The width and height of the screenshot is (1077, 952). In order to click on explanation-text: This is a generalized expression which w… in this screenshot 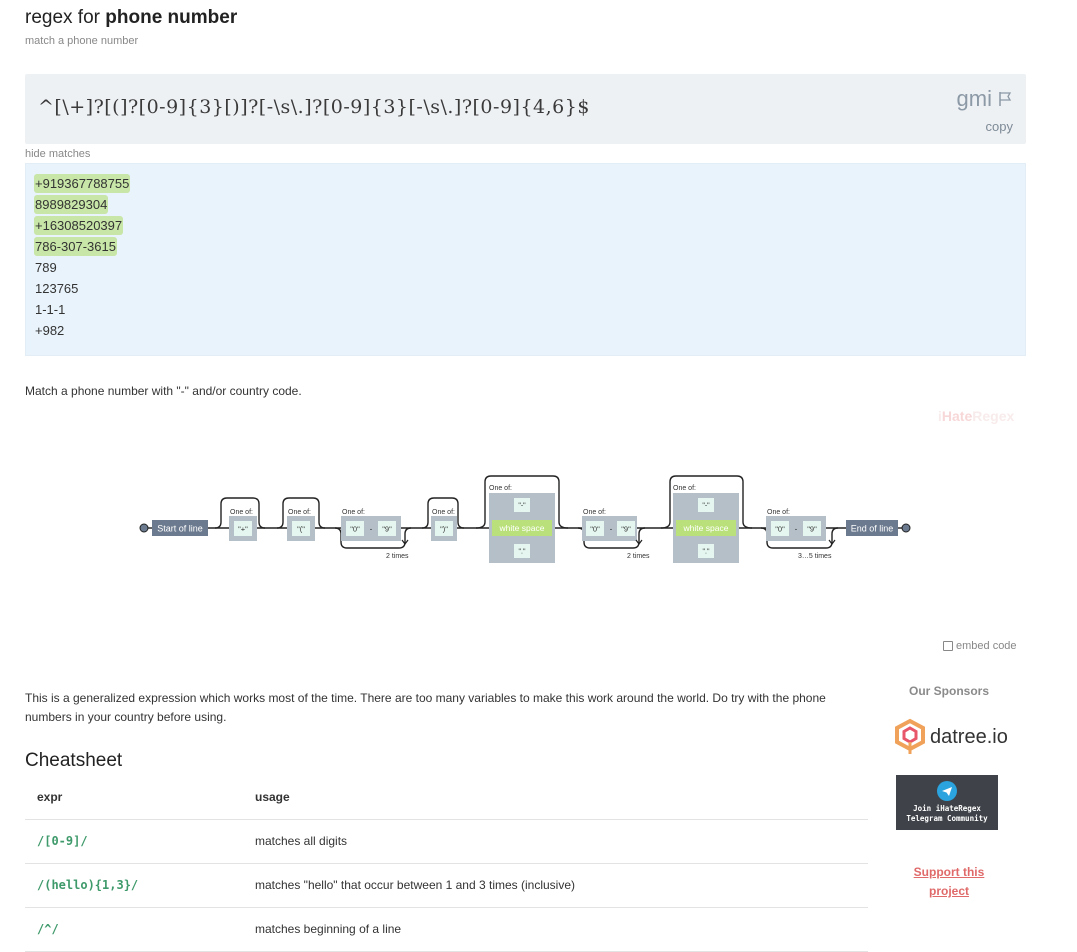, I will do `click(425, 707)`.